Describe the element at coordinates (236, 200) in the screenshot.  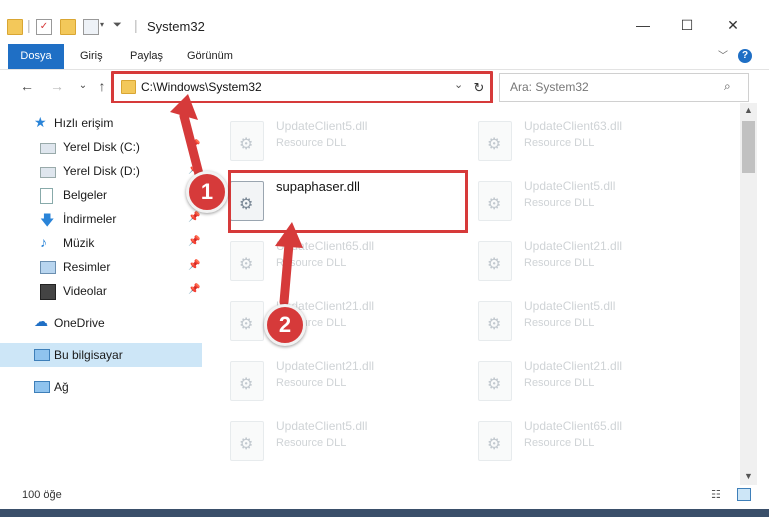
I see `annotation-overlay` at that location.